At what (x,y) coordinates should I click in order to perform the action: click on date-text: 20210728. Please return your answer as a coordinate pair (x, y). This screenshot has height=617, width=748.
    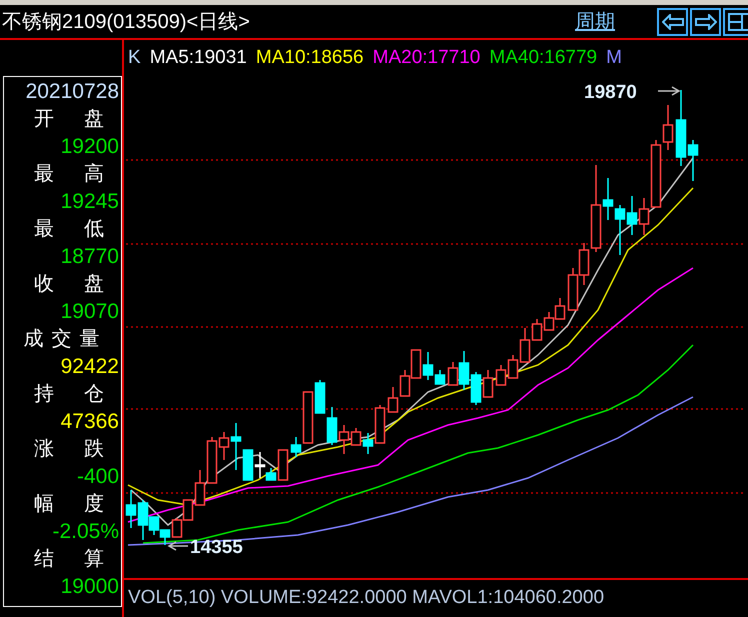
    Looking at the image, I should click on (71, 92).